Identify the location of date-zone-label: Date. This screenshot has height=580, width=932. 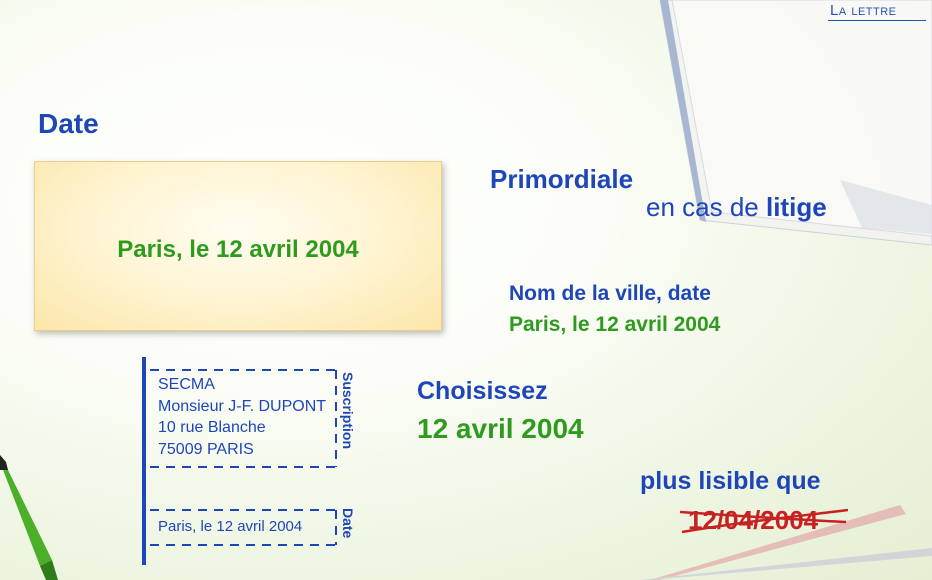
(348, 523).